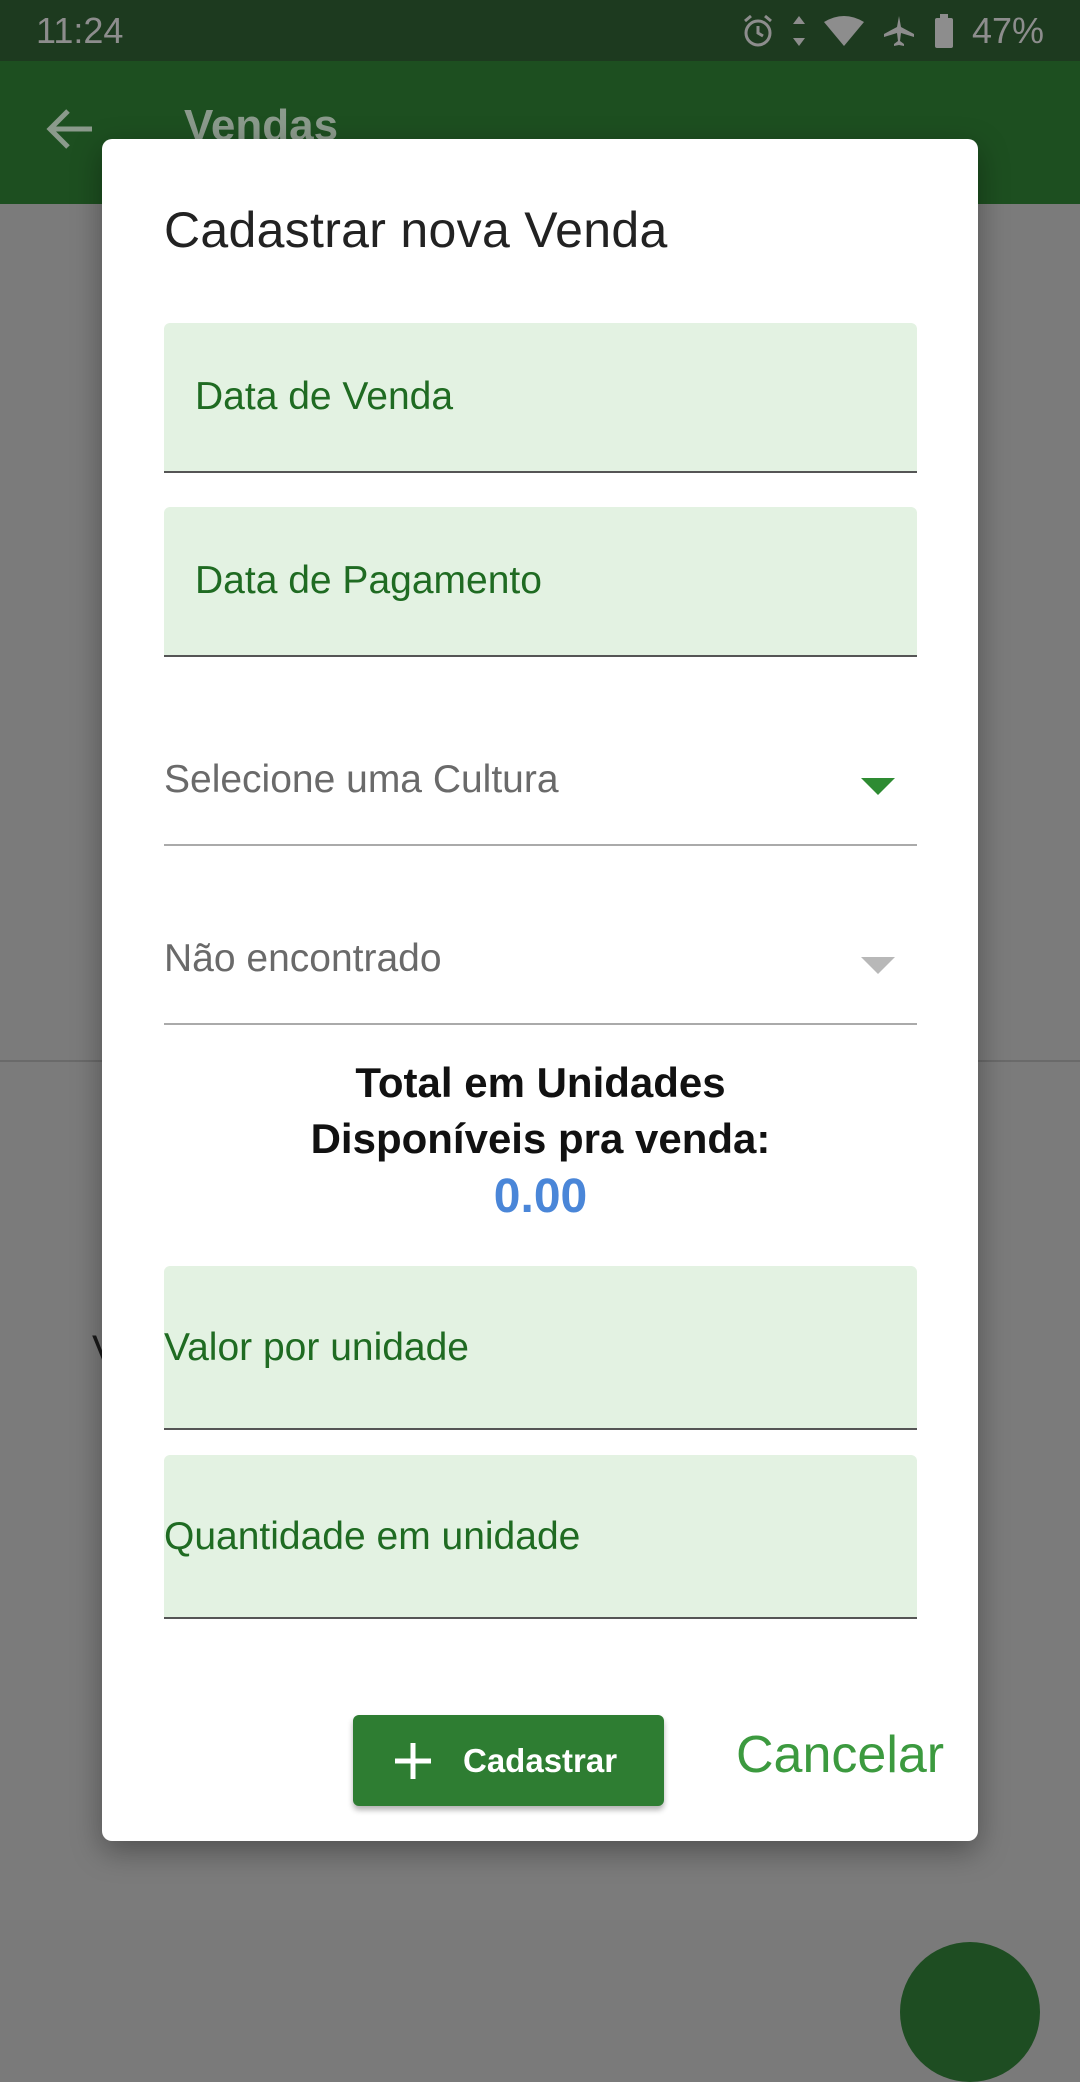 The width and height of the screenshot is (1080, 2082). What do you see at coordinates (368, 580) in the screenshot?
I see `payment-date-label: Data de Pagamento` at bounding box center [368, 580].